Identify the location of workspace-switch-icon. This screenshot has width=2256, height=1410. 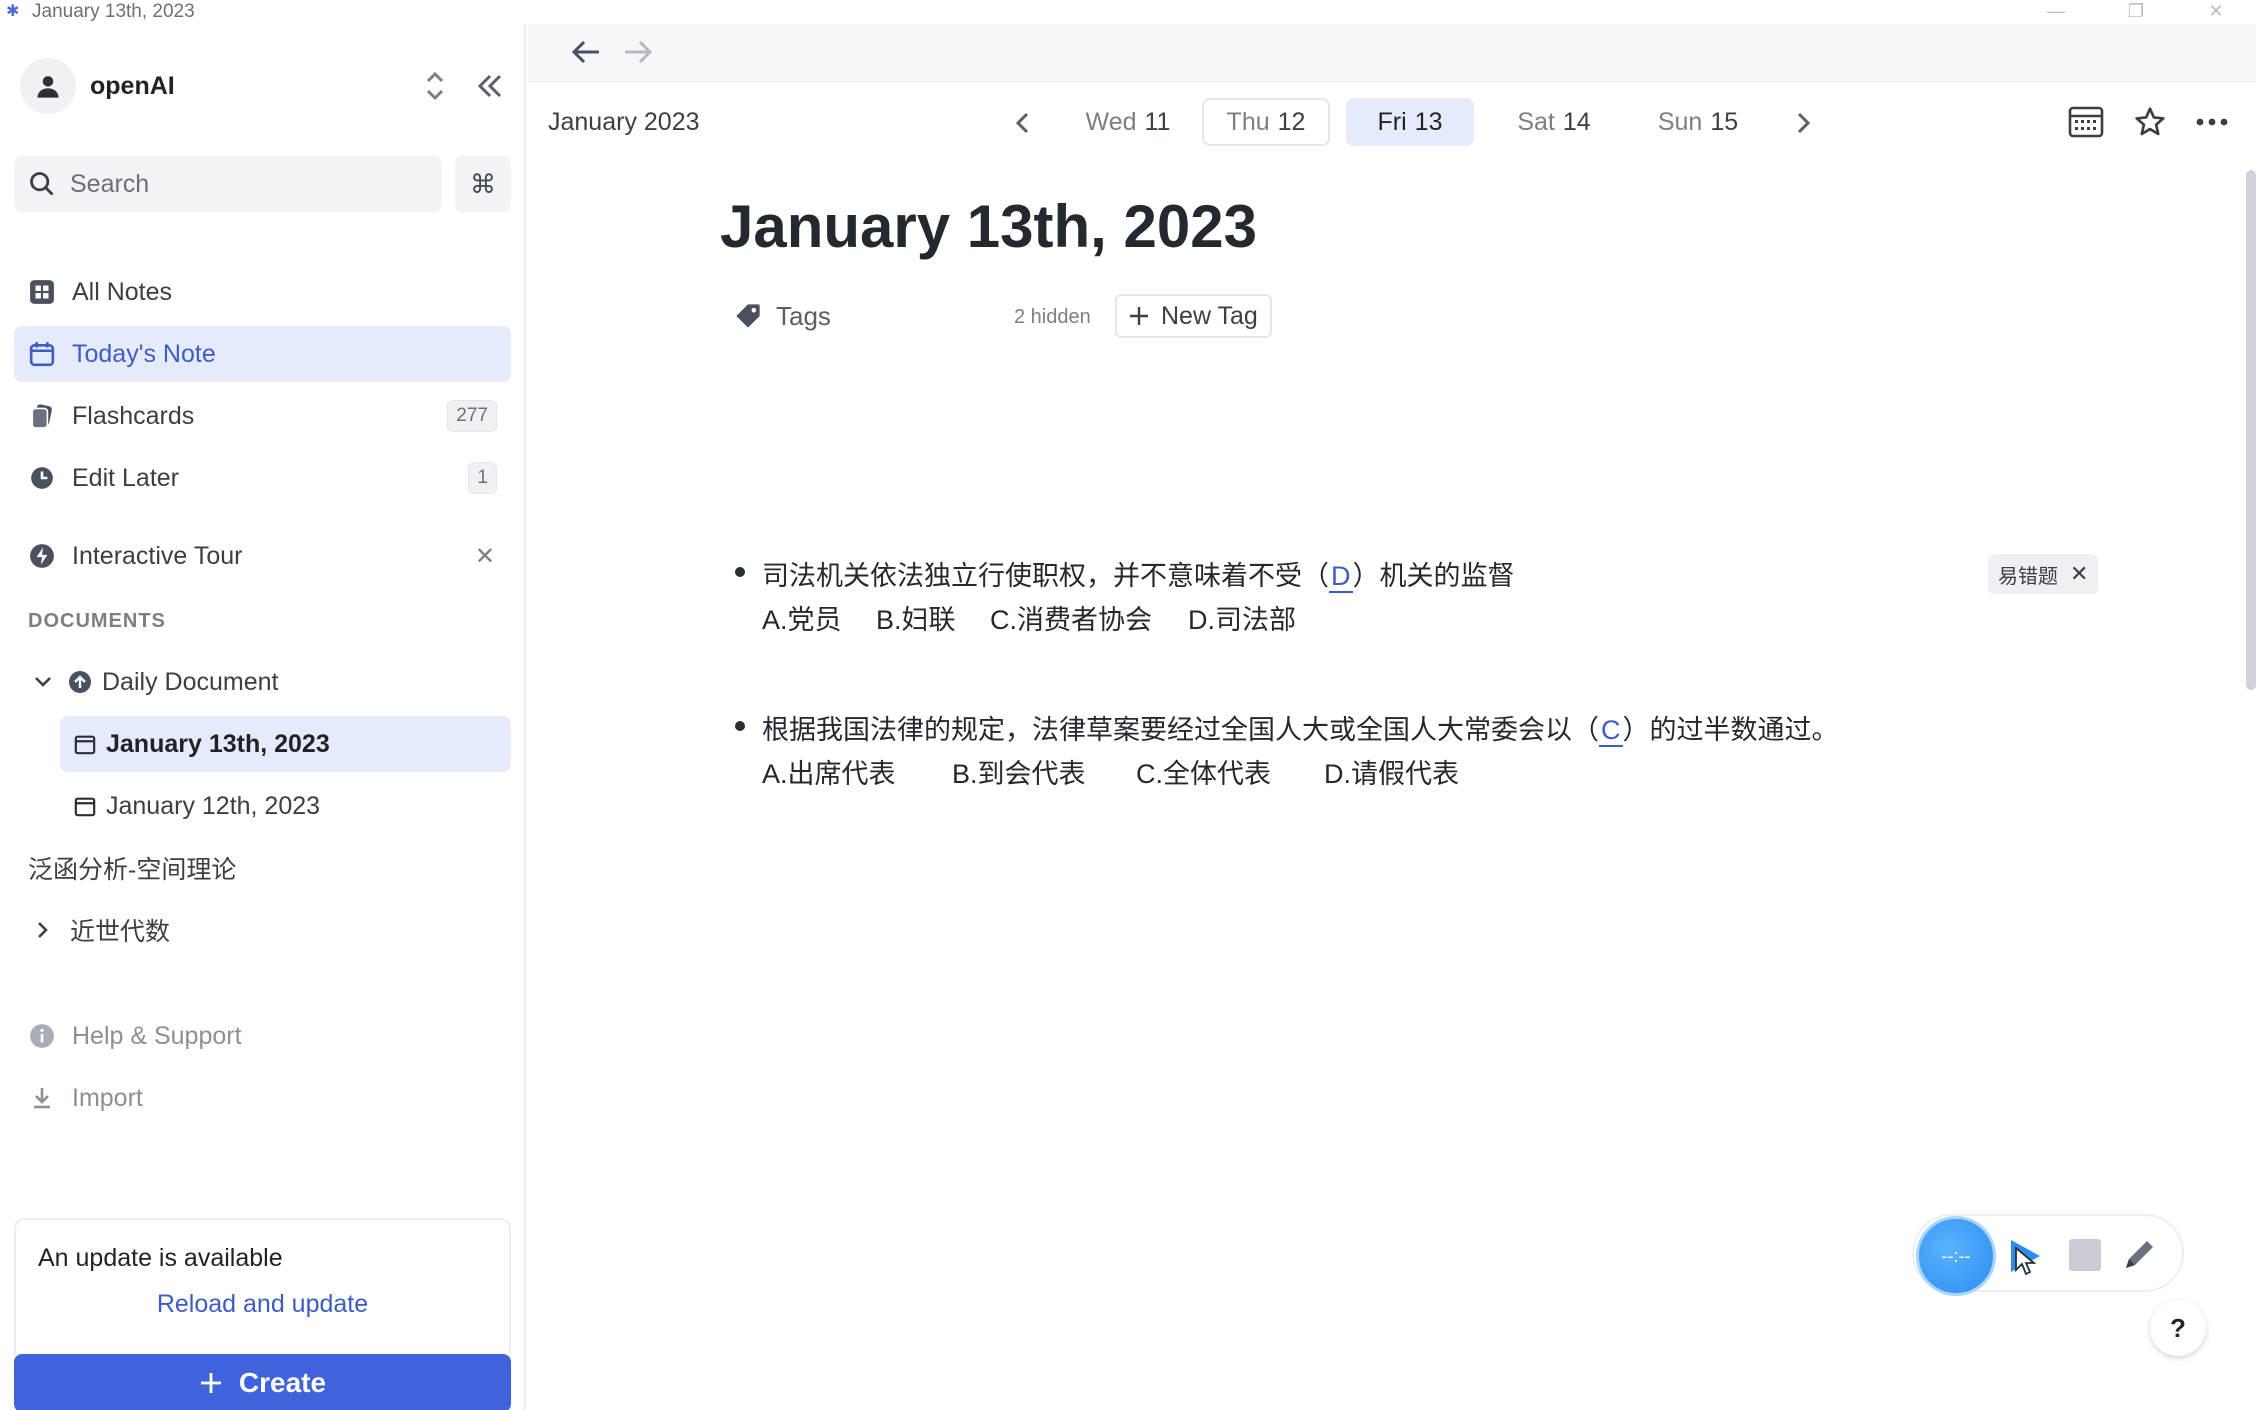
(435, 86).